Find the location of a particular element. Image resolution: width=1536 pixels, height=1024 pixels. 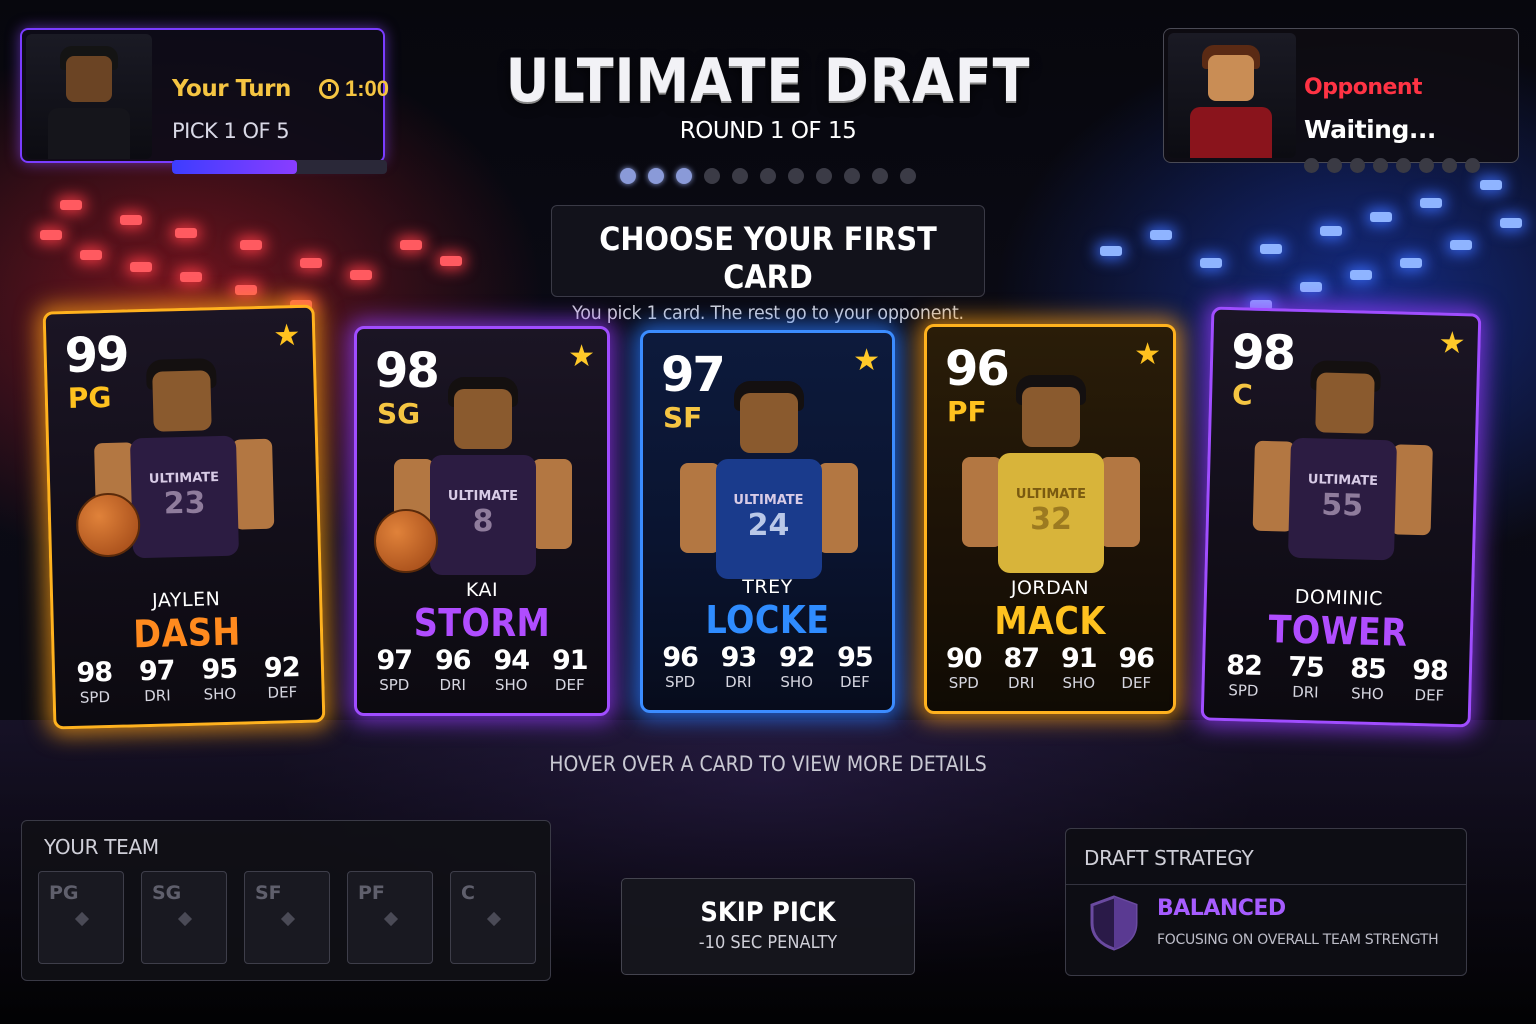

player-figure: ULTIMATE 23 is located at coordinates (180, 465).